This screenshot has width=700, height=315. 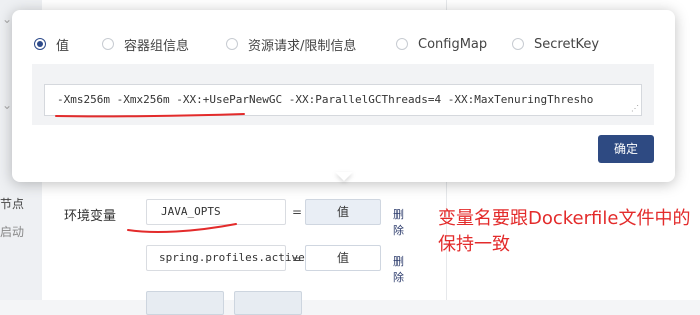 What do you see at coordinates (302, 46) in the screenshot?
I see `tab-label: 资源请求/限制信息` at bounding box center [302, 46].